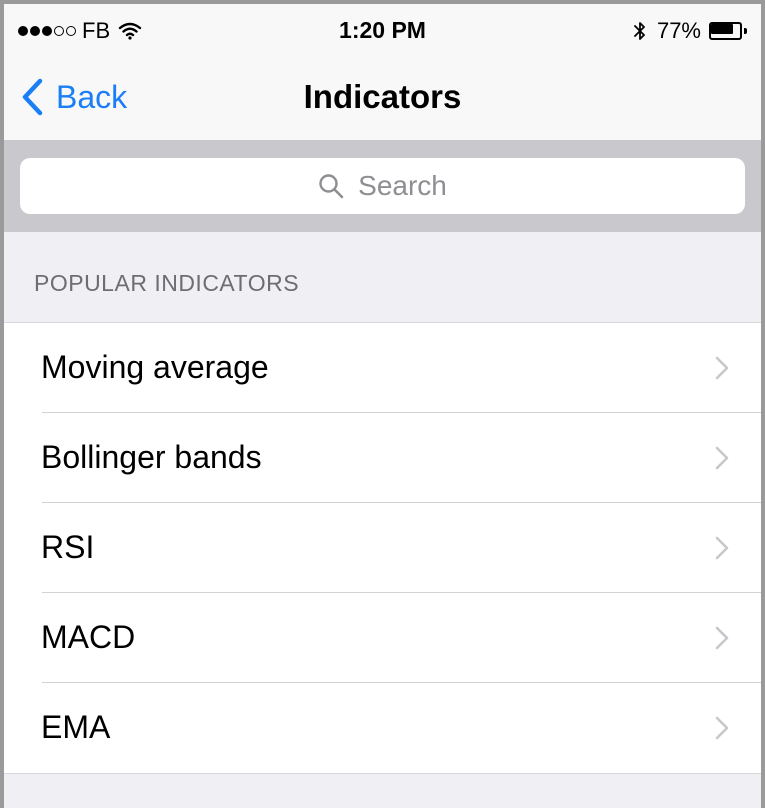  I want to click on status-right: 77%, so click(690, 31).